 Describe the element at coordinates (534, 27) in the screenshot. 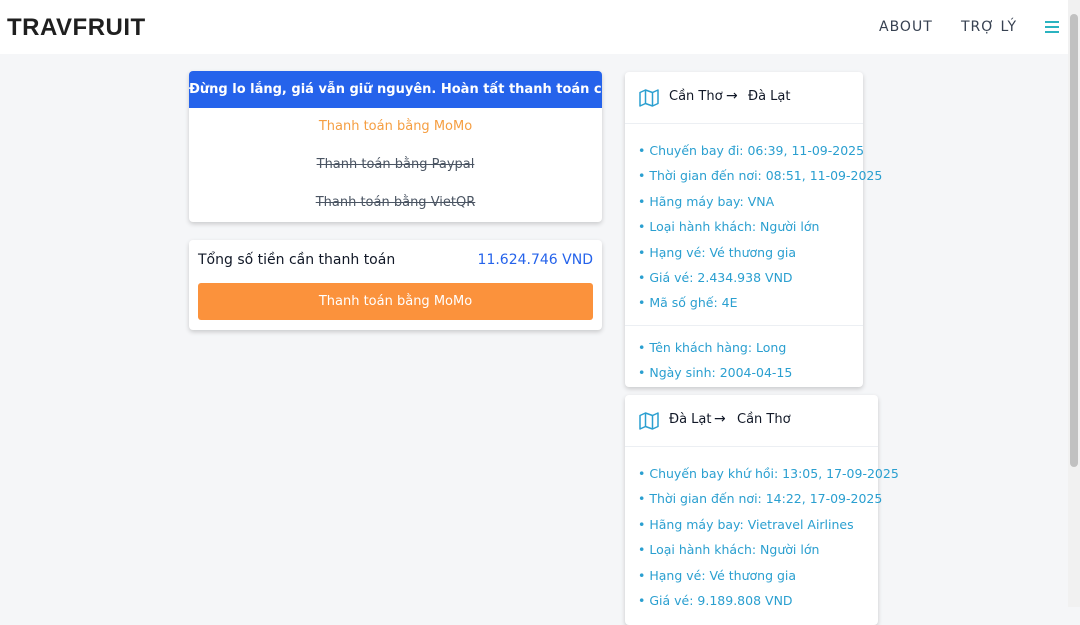

I see `top-navbar: TRAVFRUIT ABOUT TRỢ LÝ` at that location.